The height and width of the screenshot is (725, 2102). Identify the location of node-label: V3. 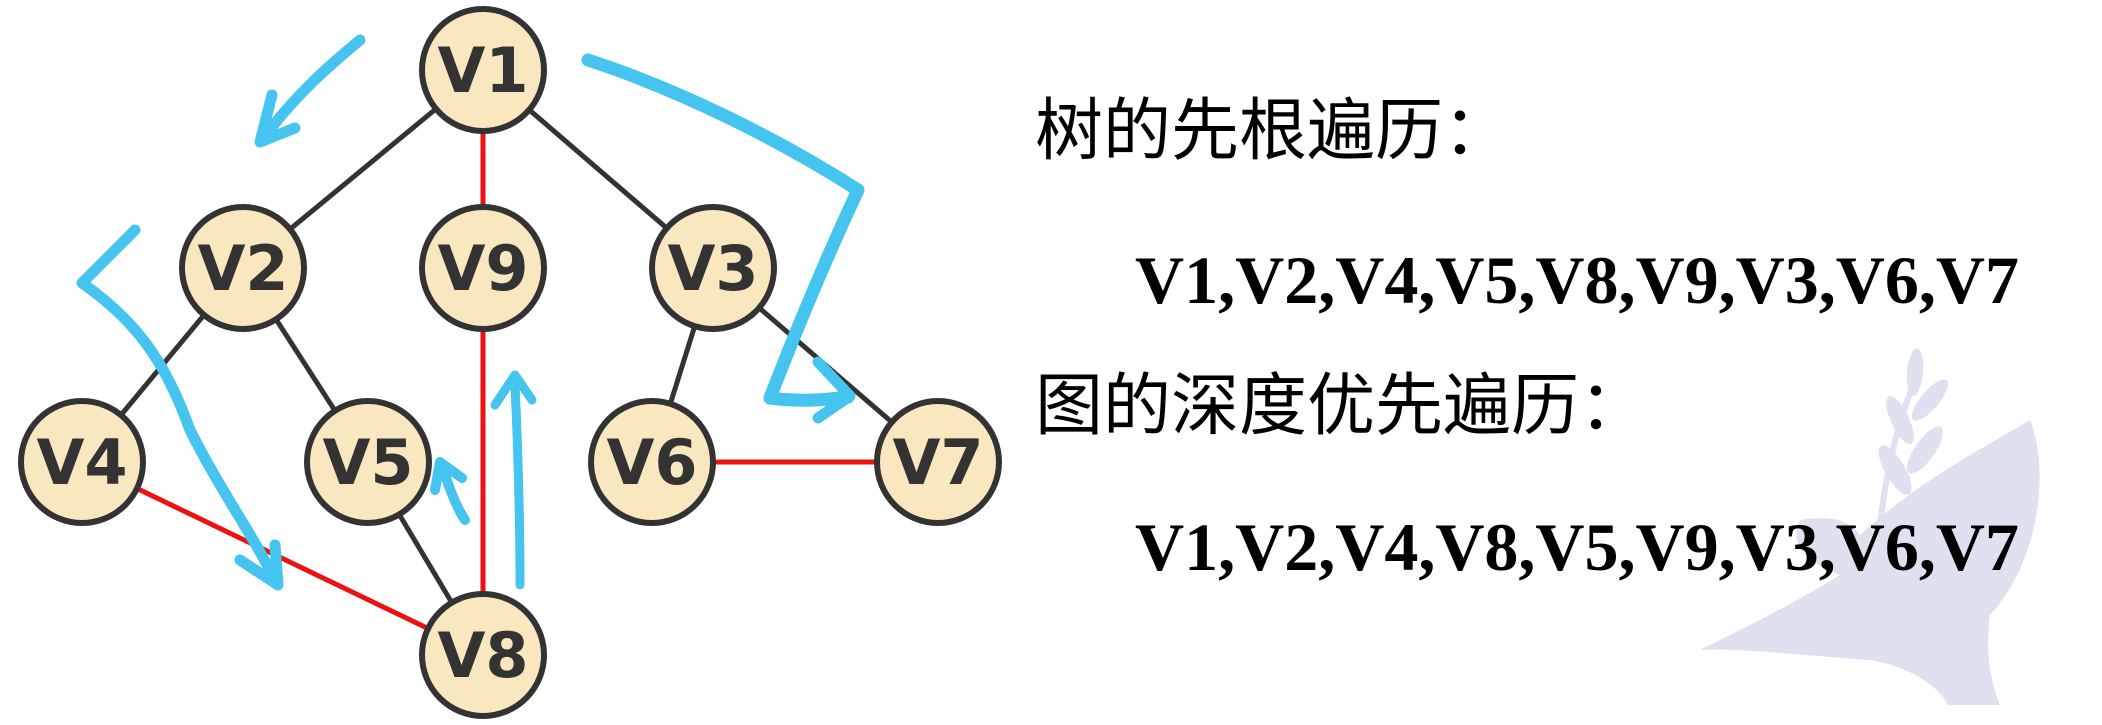
(712, 268).